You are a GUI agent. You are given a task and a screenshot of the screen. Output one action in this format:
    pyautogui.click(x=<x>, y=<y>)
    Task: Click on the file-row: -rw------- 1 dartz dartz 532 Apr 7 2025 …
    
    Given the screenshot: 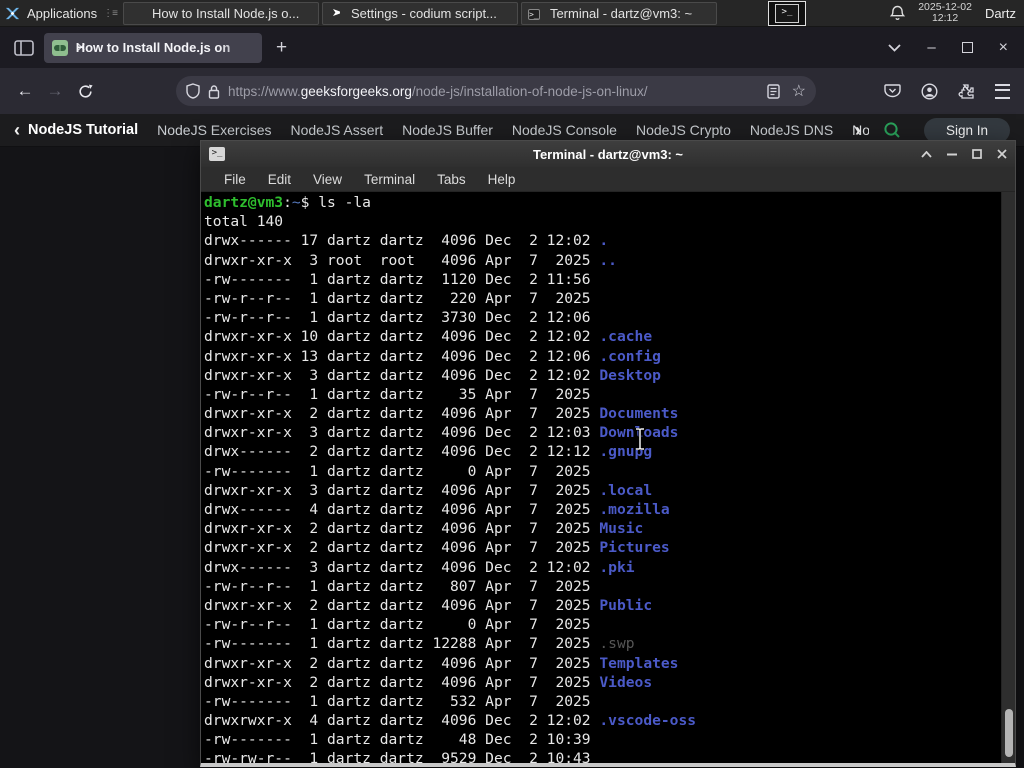 What is the action you would take?
    pyautogui.click(x=437, y=701)
    